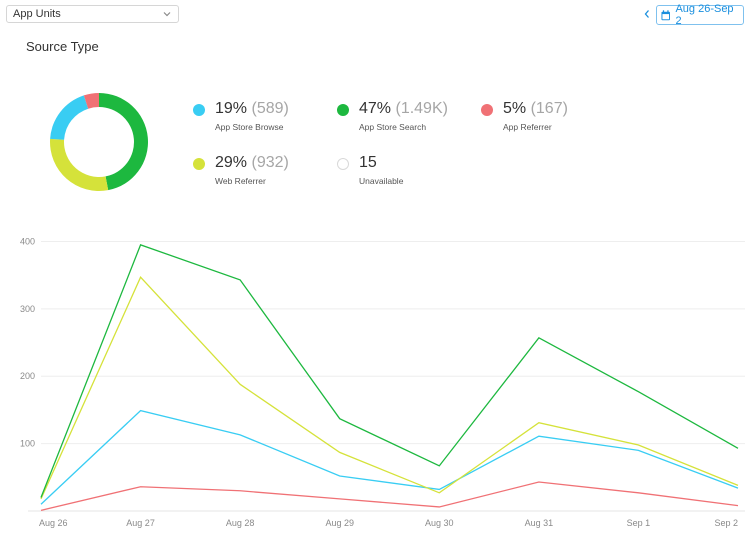 This screenshot has height=539, width=750. I want to click on legend-value: 19% (589), so click(252, 109).